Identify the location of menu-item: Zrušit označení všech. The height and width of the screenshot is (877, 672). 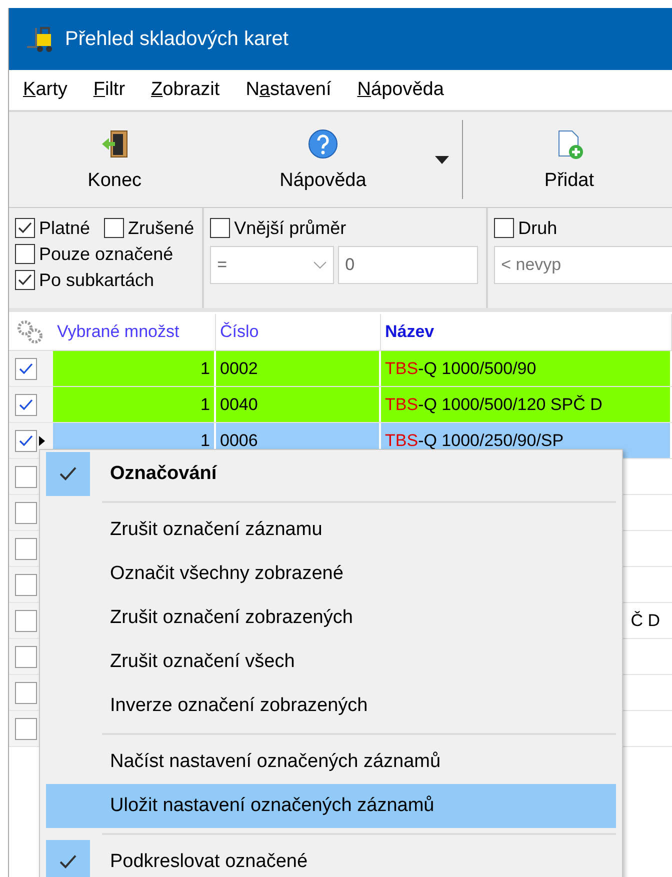
(331, 662).